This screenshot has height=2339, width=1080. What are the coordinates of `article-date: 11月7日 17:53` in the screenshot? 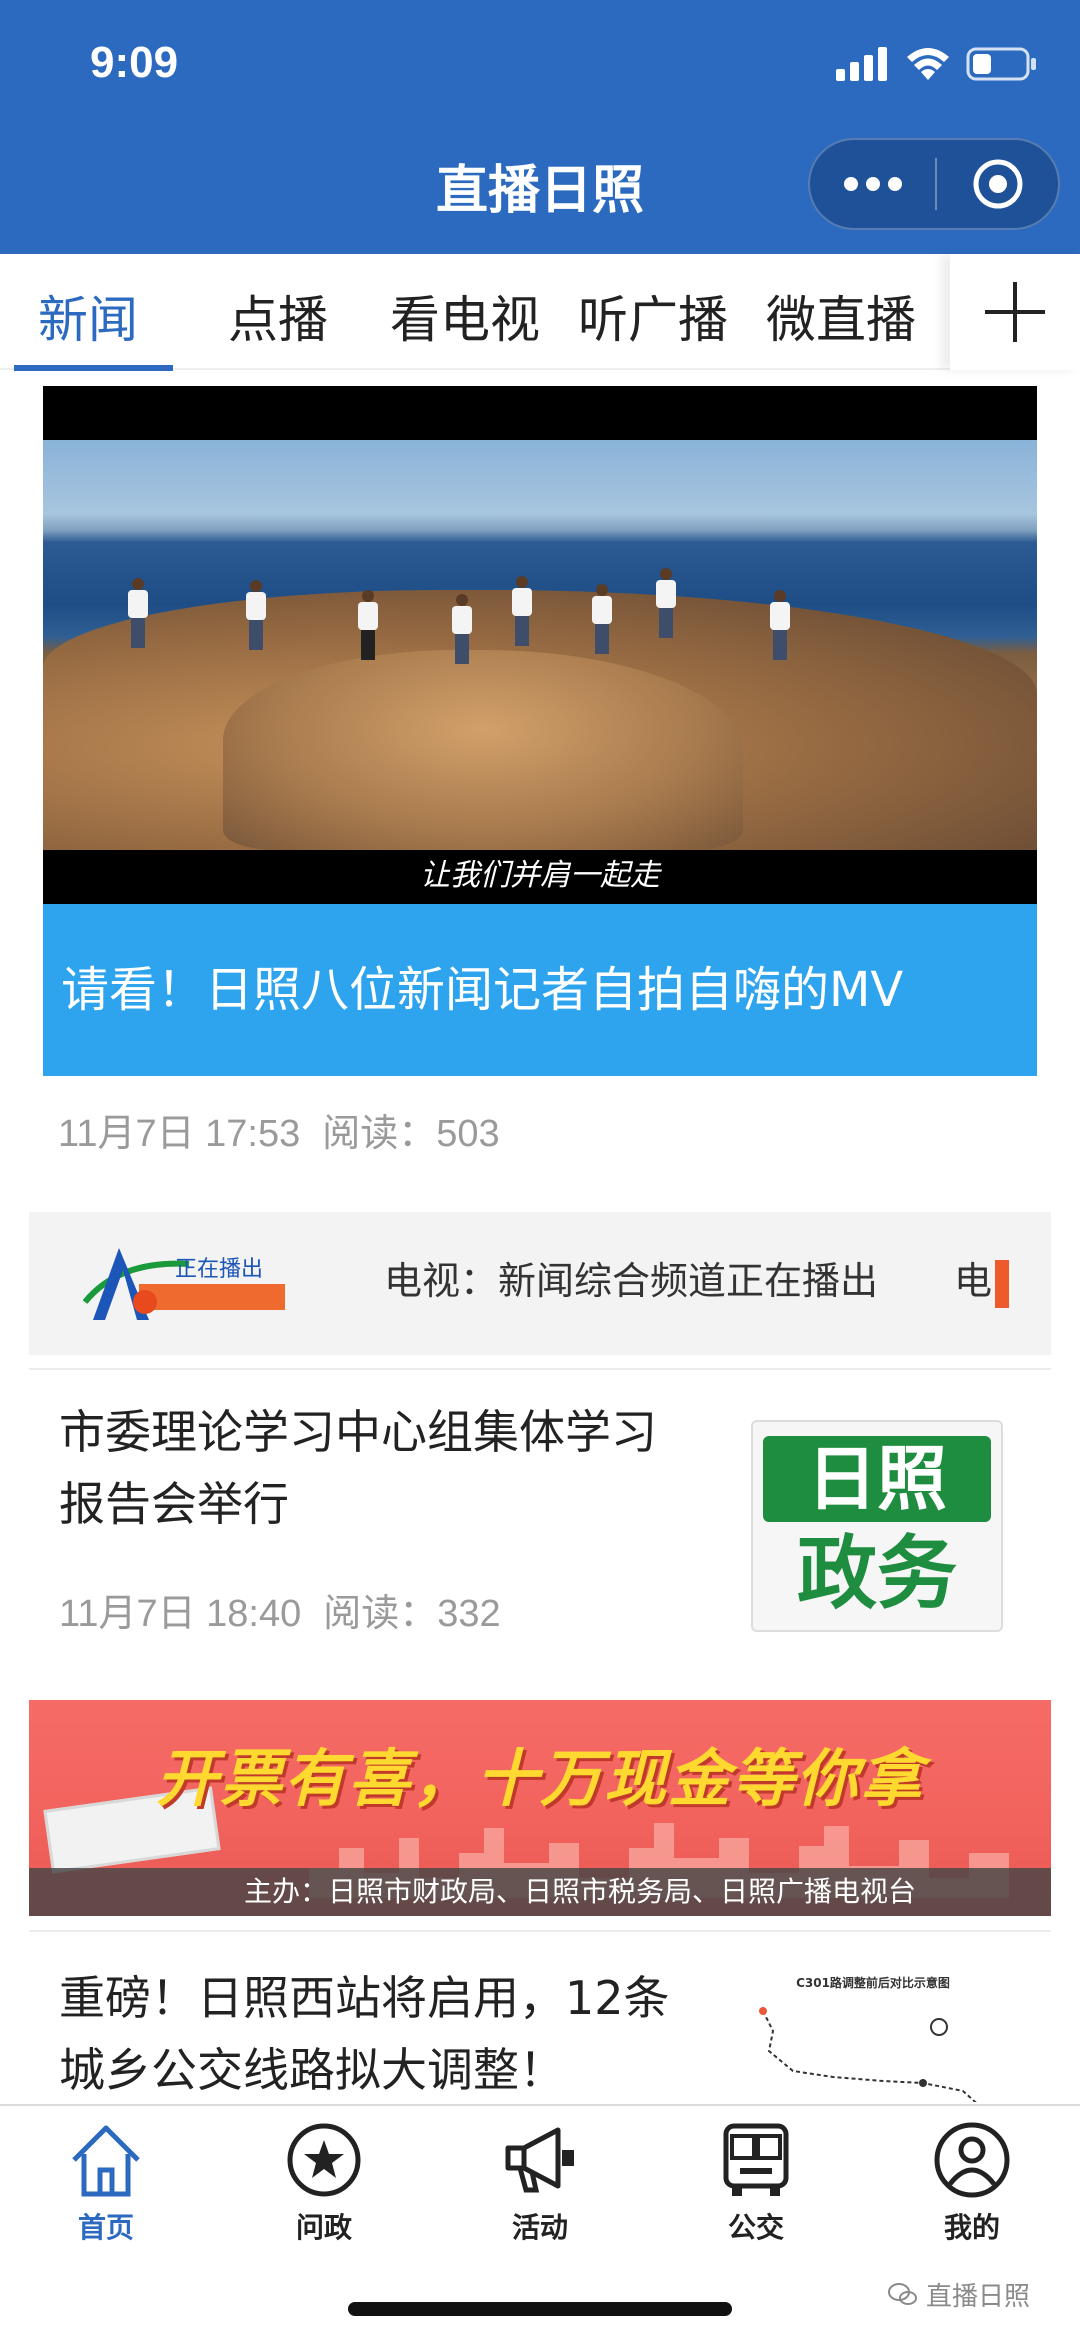 It's located at (179, 1134).